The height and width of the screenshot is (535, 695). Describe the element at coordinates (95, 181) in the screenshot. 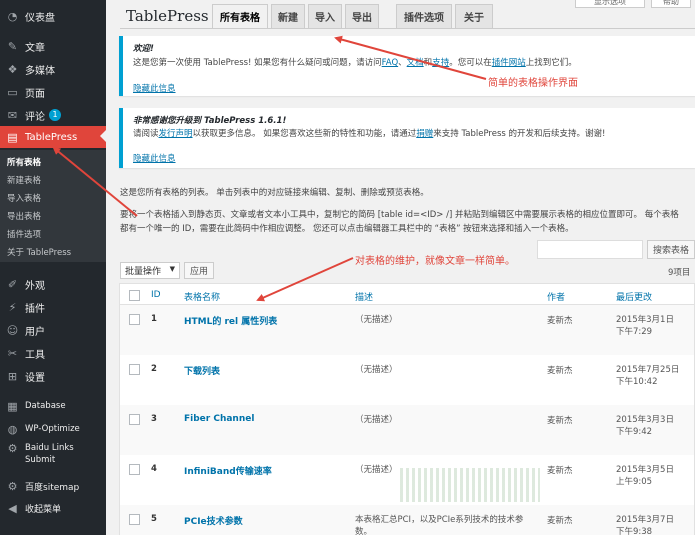

I see `arrow-to-submenu` at that location.